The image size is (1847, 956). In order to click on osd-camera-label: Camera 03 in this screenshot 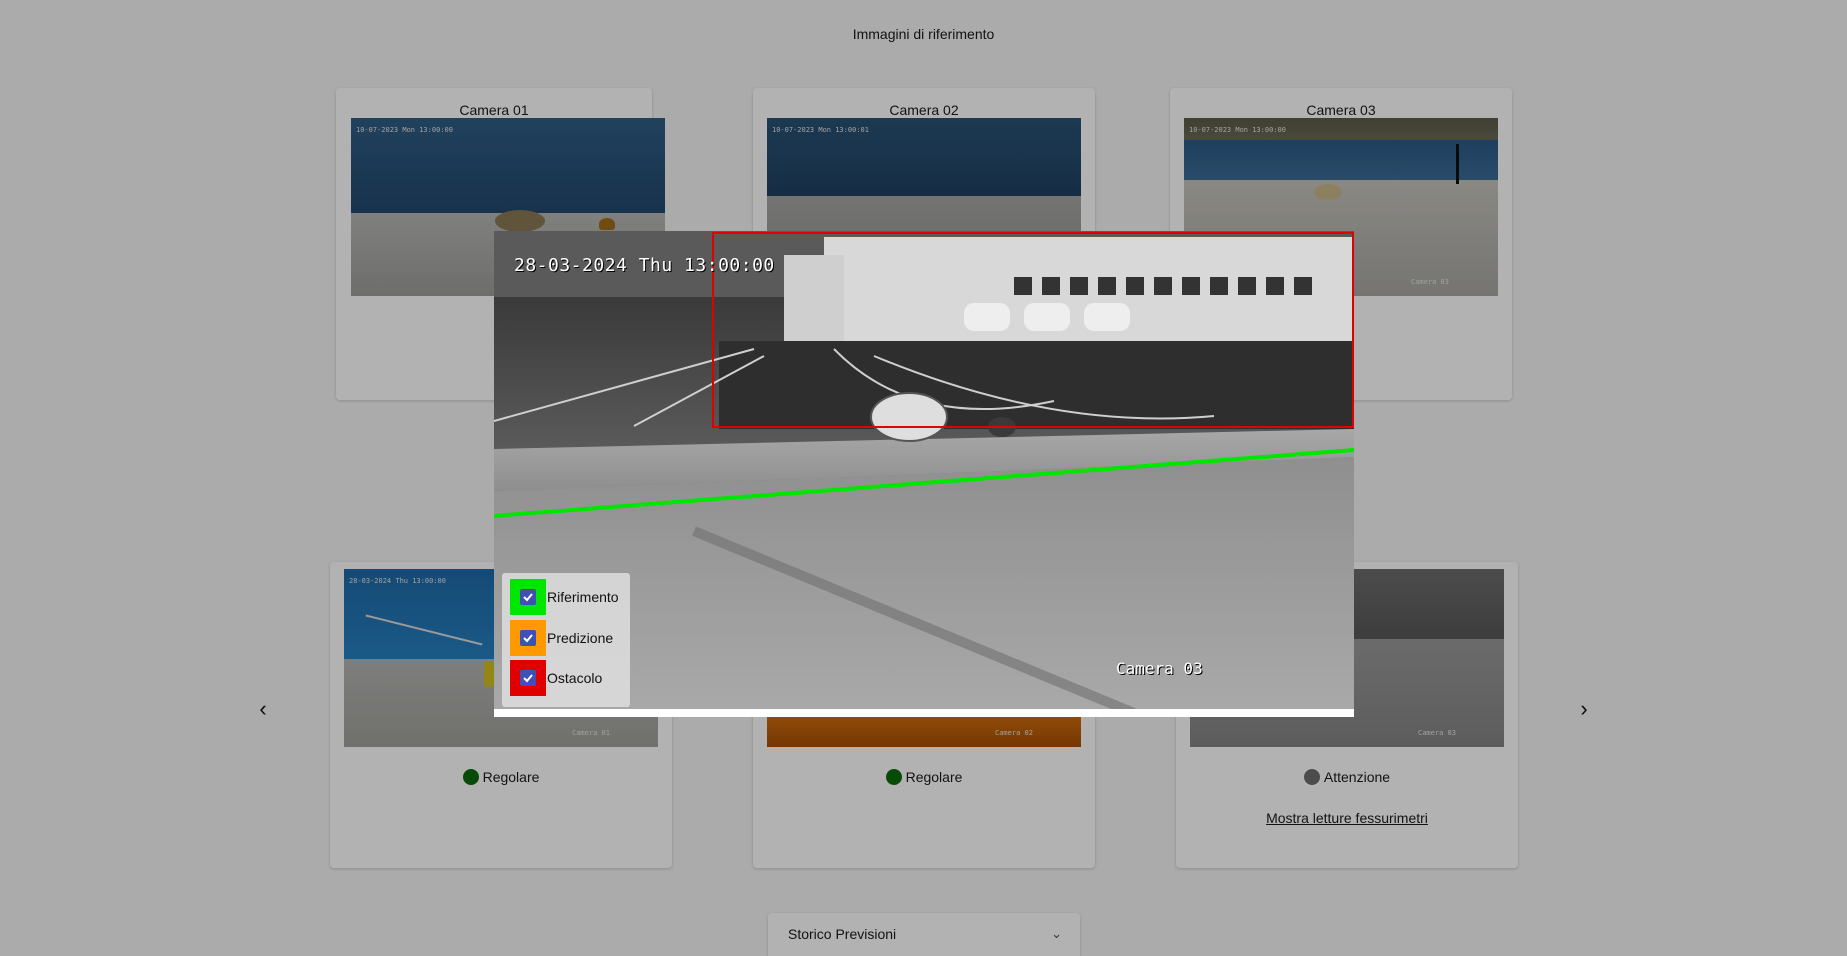, I will do `click(1159, 668)`.